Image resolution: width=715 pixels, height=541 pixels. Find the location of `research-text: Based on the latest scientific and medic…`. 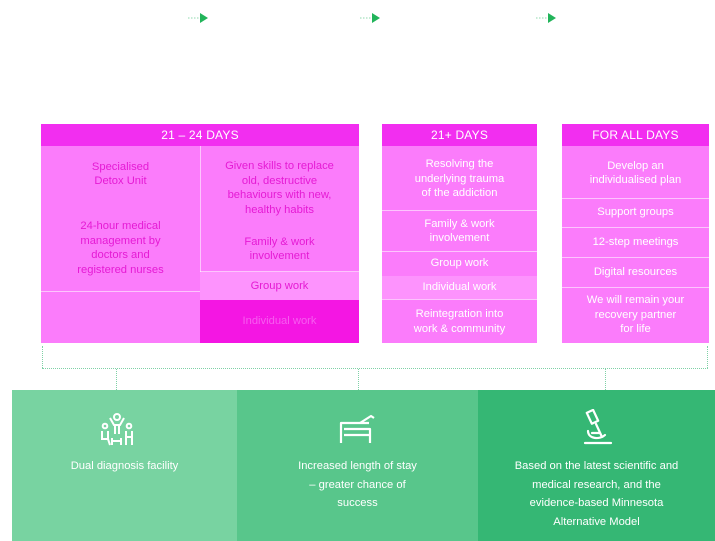

research-text: Based on the latest scientific and medic… is located at coordinates (596, 494).